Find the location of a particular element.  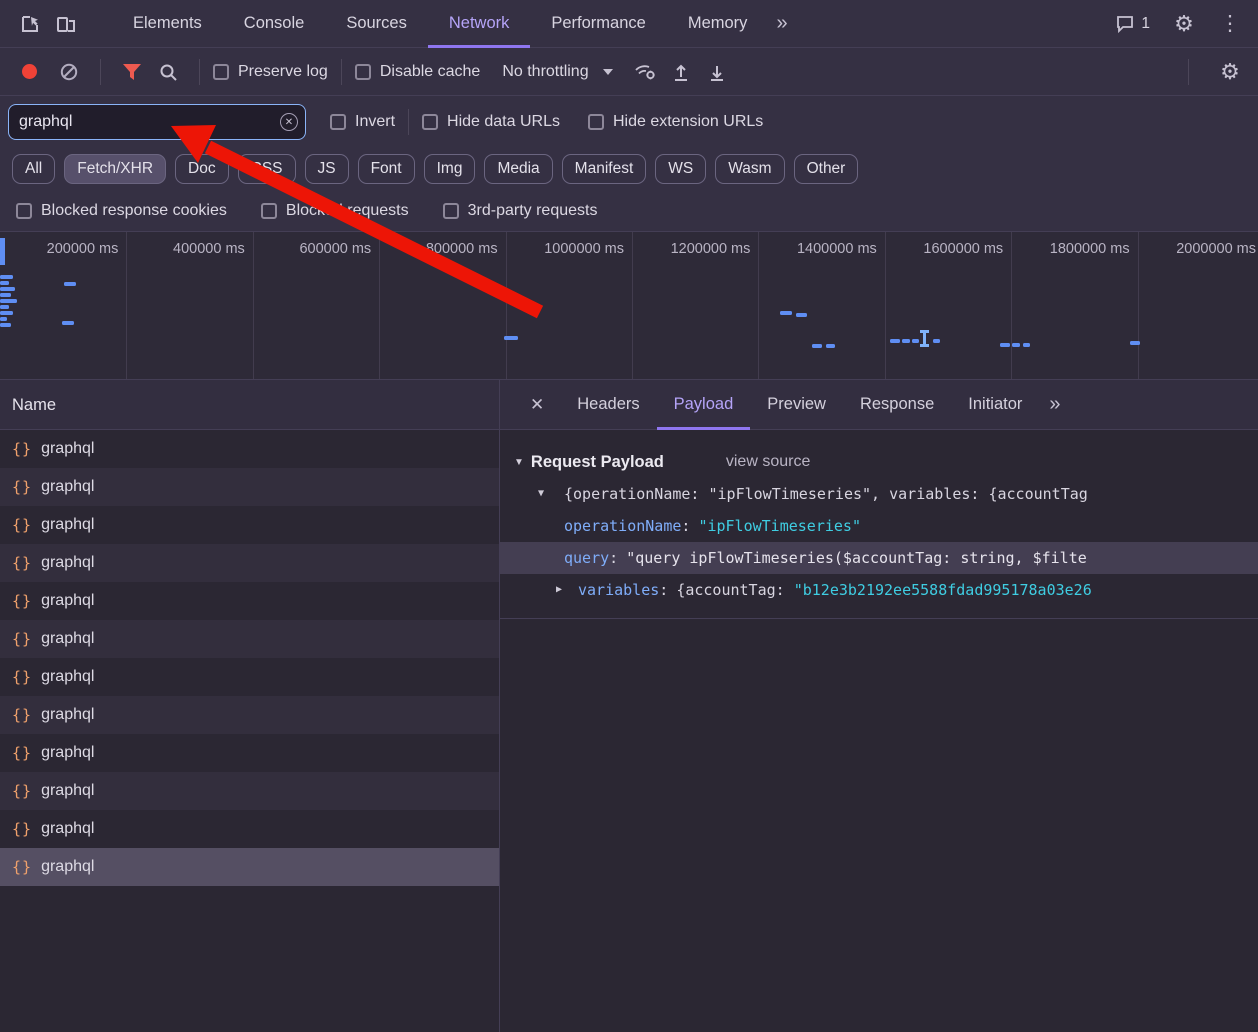

more-tabs-icon: » is located at coordinates (781, 23).